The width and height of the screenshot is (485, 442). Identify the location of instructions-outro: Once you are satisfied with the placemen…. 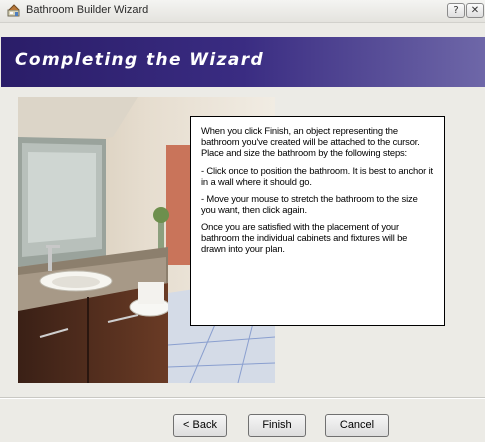
(304, 237).